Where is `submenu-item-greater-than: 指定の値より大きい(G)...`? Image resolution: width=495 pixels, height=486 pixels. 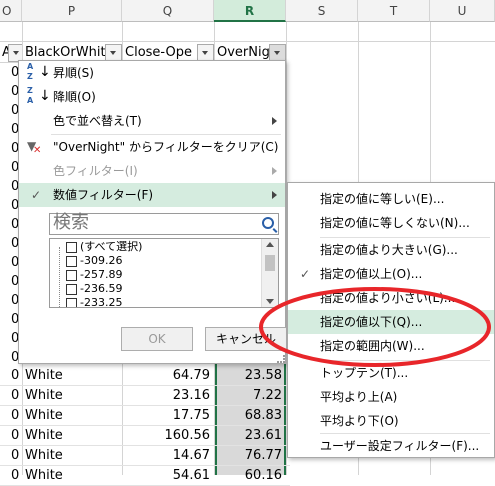 submenu-item-greater-than: 指定の値より大きい(G)... is located at coordinates (391, 250).